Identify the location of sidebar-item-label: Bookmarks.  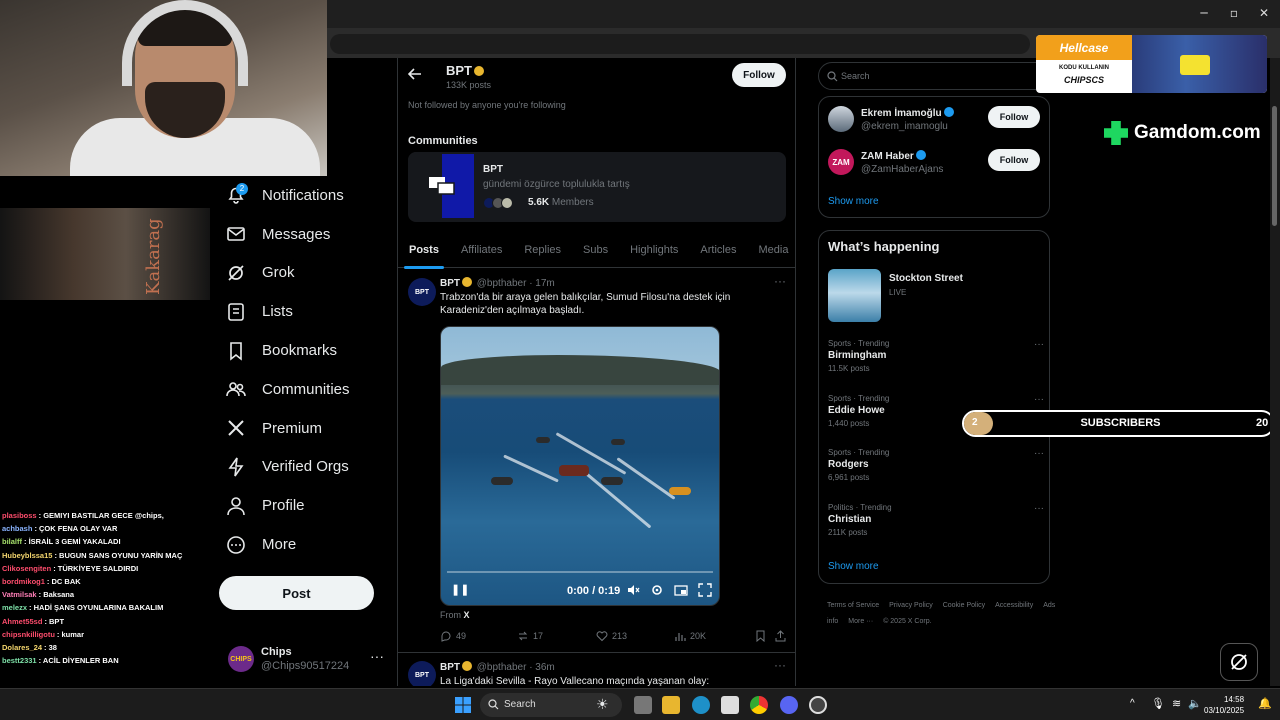
(300, 351).